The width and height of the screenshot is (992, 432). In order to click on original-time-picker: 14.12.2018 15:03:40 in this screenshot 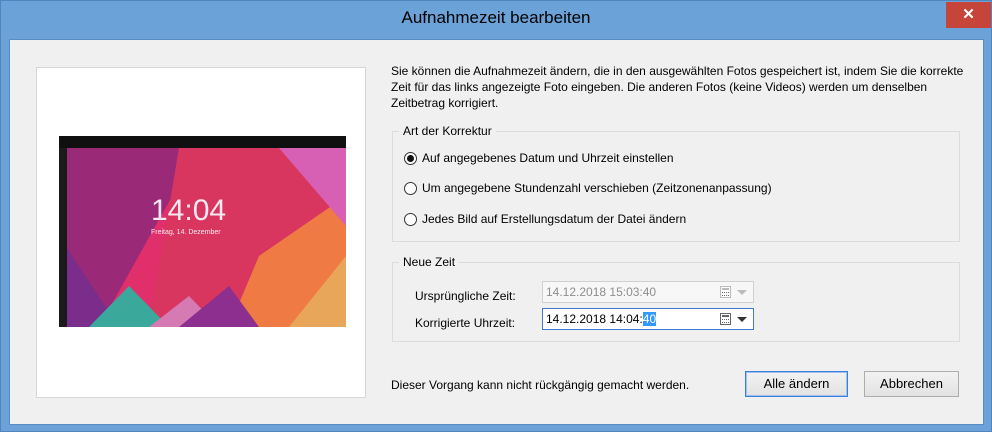, I will do `click(648, 292)`.